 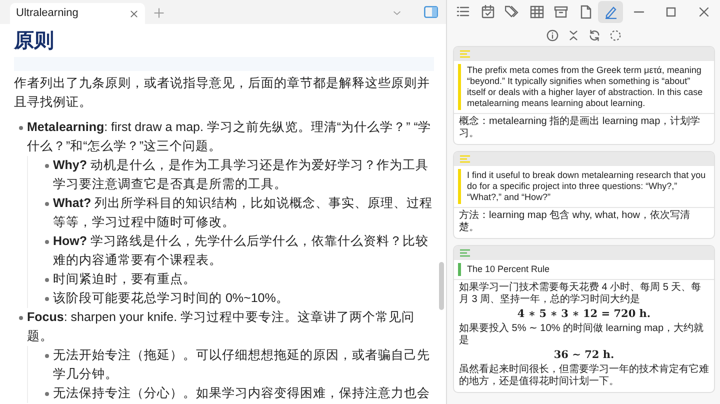 What do you see at coordinates (222, 93) in the screenshot?
I see `paragraph: 作者列出了九条原则，或者说指导意见，后面的章节都是解释这些原则并且寻找例证。` at bounding box center [222, 93].